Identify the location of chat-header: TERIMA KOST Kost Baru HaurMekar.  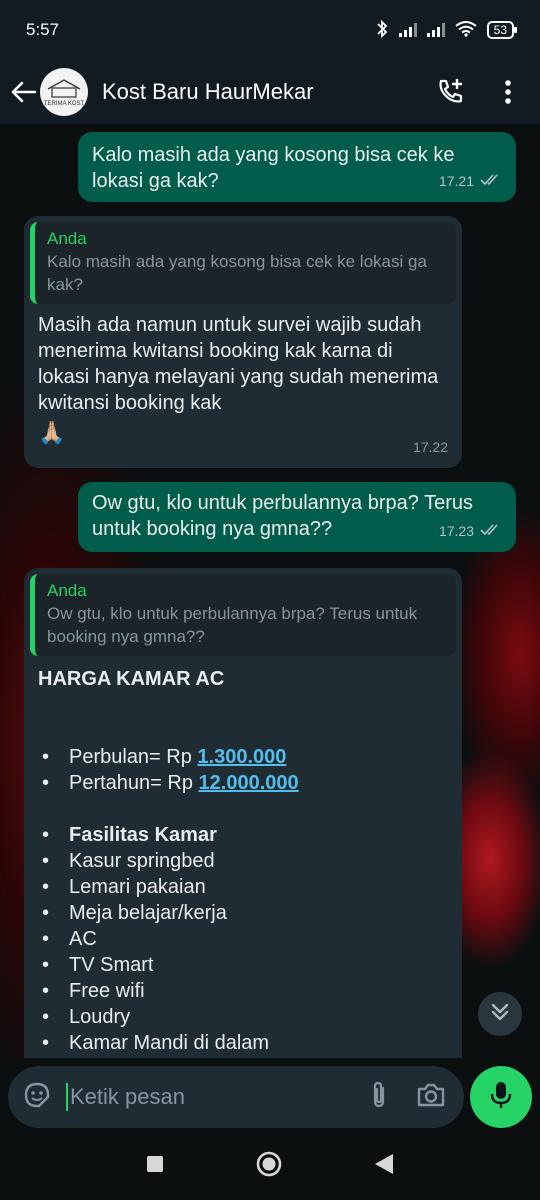
(270, 92).